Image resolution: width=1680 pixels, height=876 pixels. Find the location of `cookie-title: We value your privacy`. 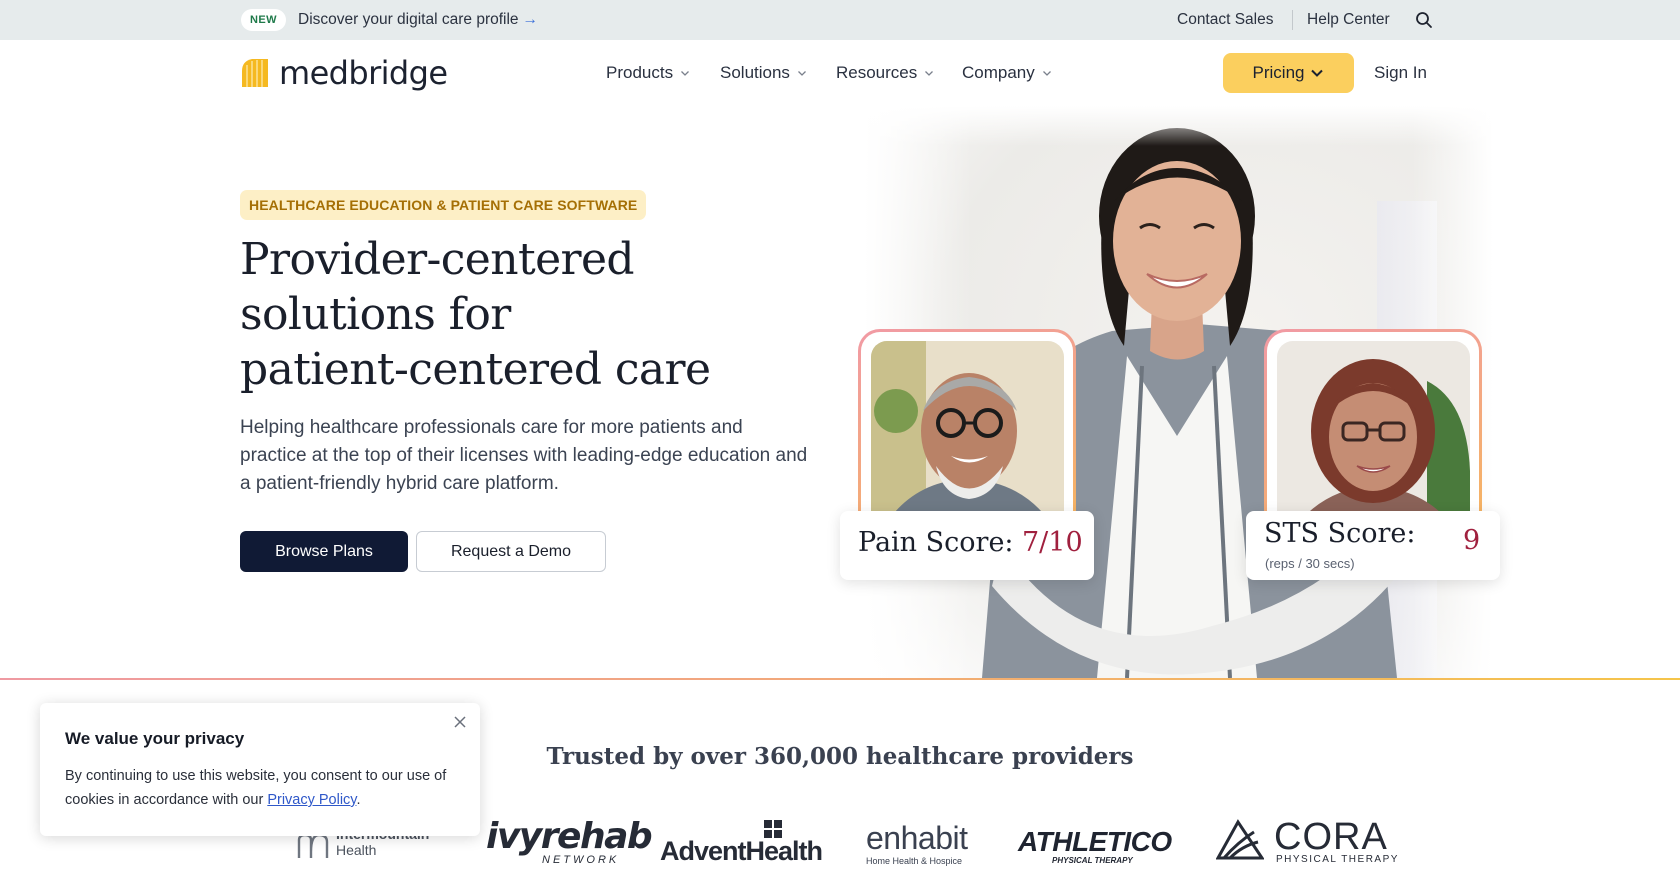

cookie-title: We value your privacy is located at coordinates (155, 738).